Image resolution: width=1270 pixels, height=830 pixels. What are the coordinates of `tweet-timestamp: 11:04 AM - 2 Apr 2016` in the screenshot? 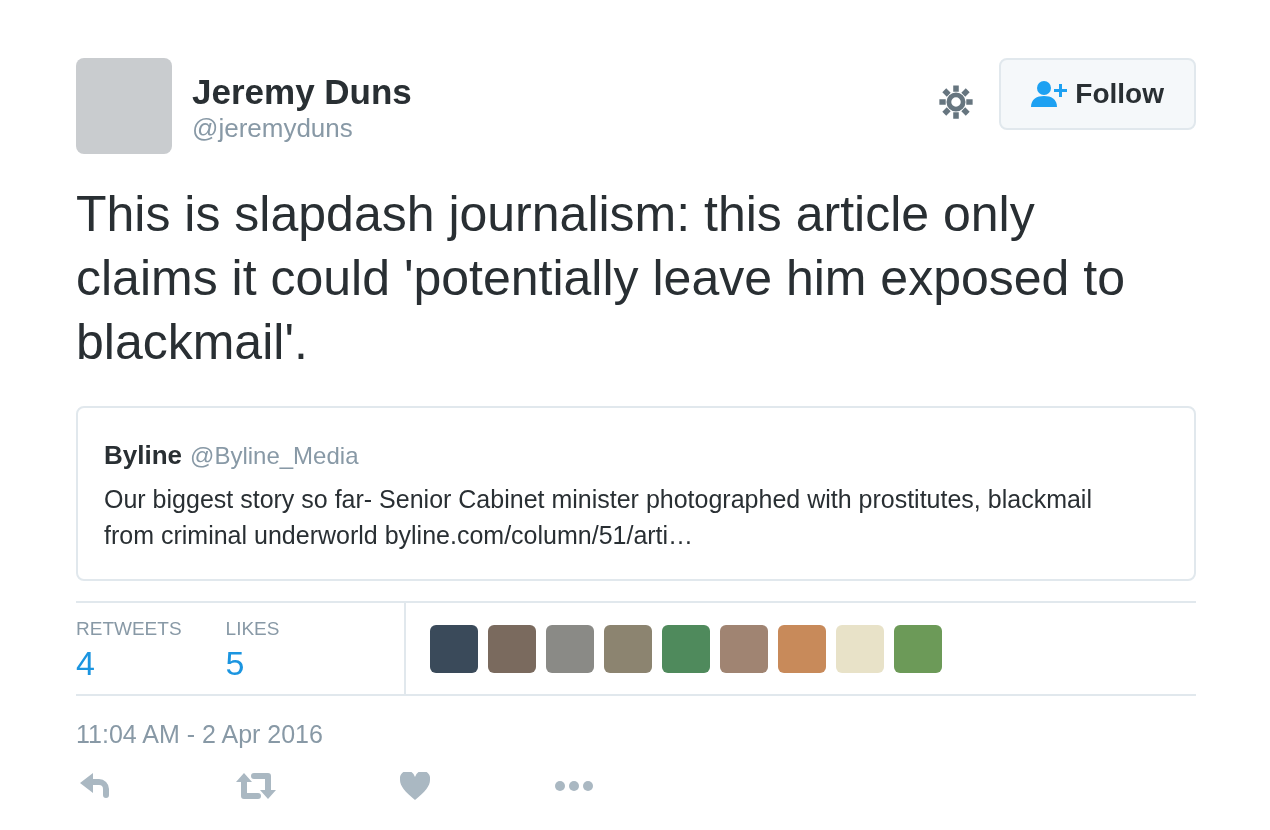 It's located at (200, 734).